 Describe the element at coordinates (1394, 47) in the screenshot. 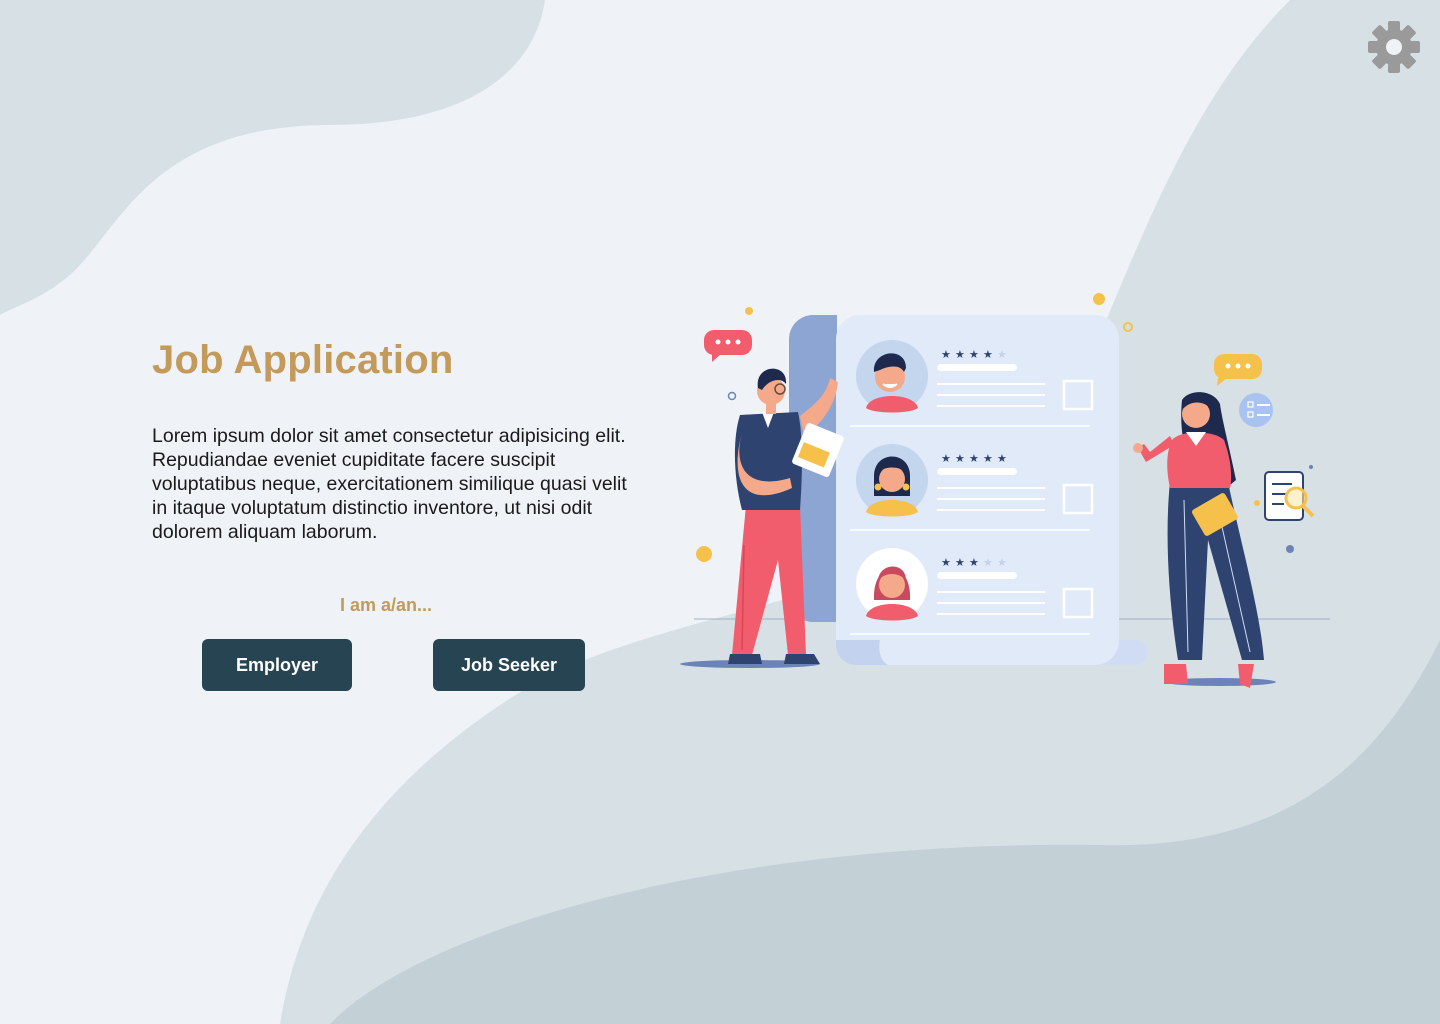

I see `gear-icon` at that location.